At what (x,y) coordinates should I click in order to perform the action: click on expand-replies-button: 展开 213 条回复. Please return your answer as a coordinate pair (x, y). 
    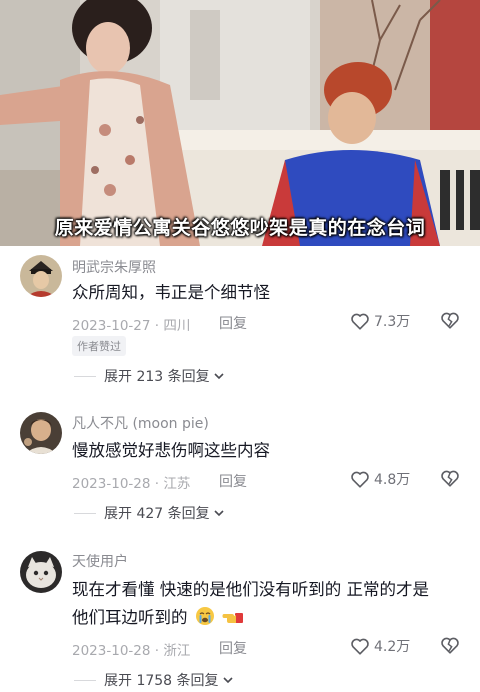
    Looking at the image, I should click on (149, 376).